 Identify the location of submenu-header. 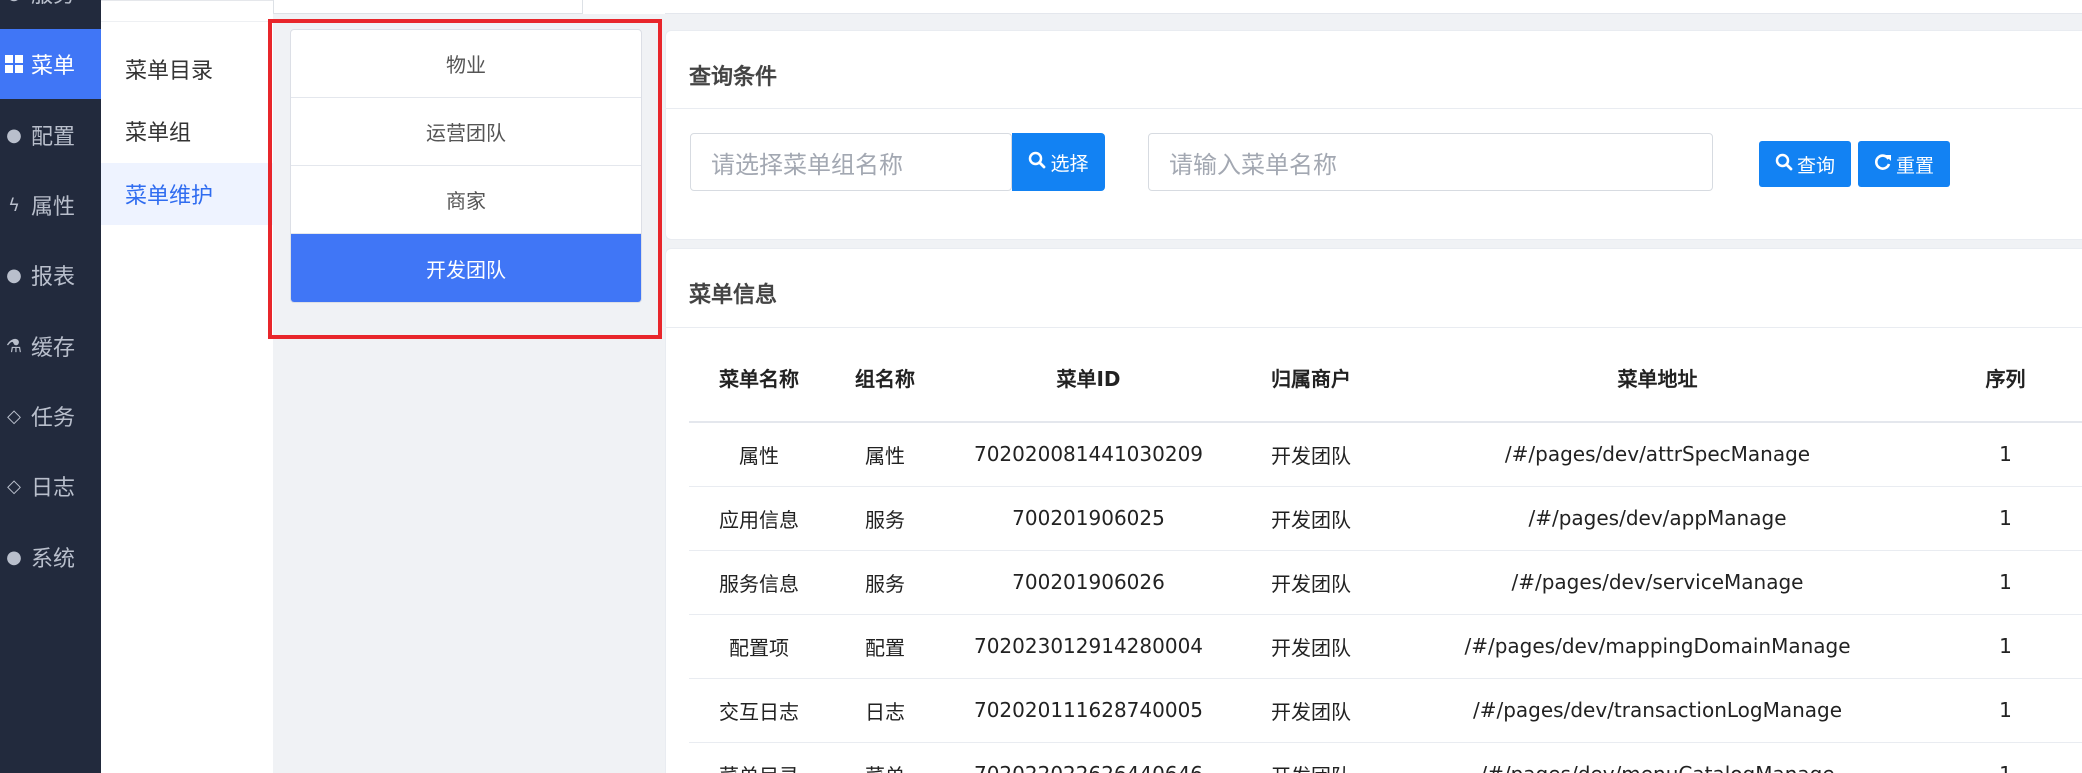
(187, 11).